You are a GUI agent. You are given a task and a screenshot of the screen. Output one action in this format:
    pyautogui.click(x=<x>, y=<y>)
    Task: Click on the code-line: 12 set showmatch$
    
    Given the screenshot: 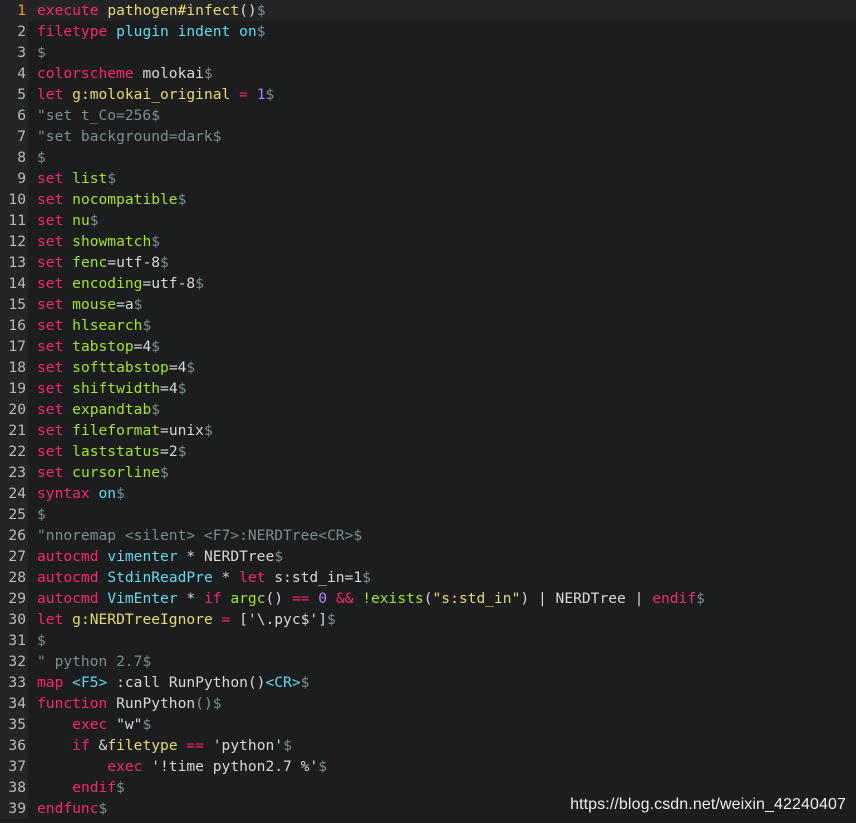 What is the action you would take?
    pyautogui.click(x=428, y=241)
    